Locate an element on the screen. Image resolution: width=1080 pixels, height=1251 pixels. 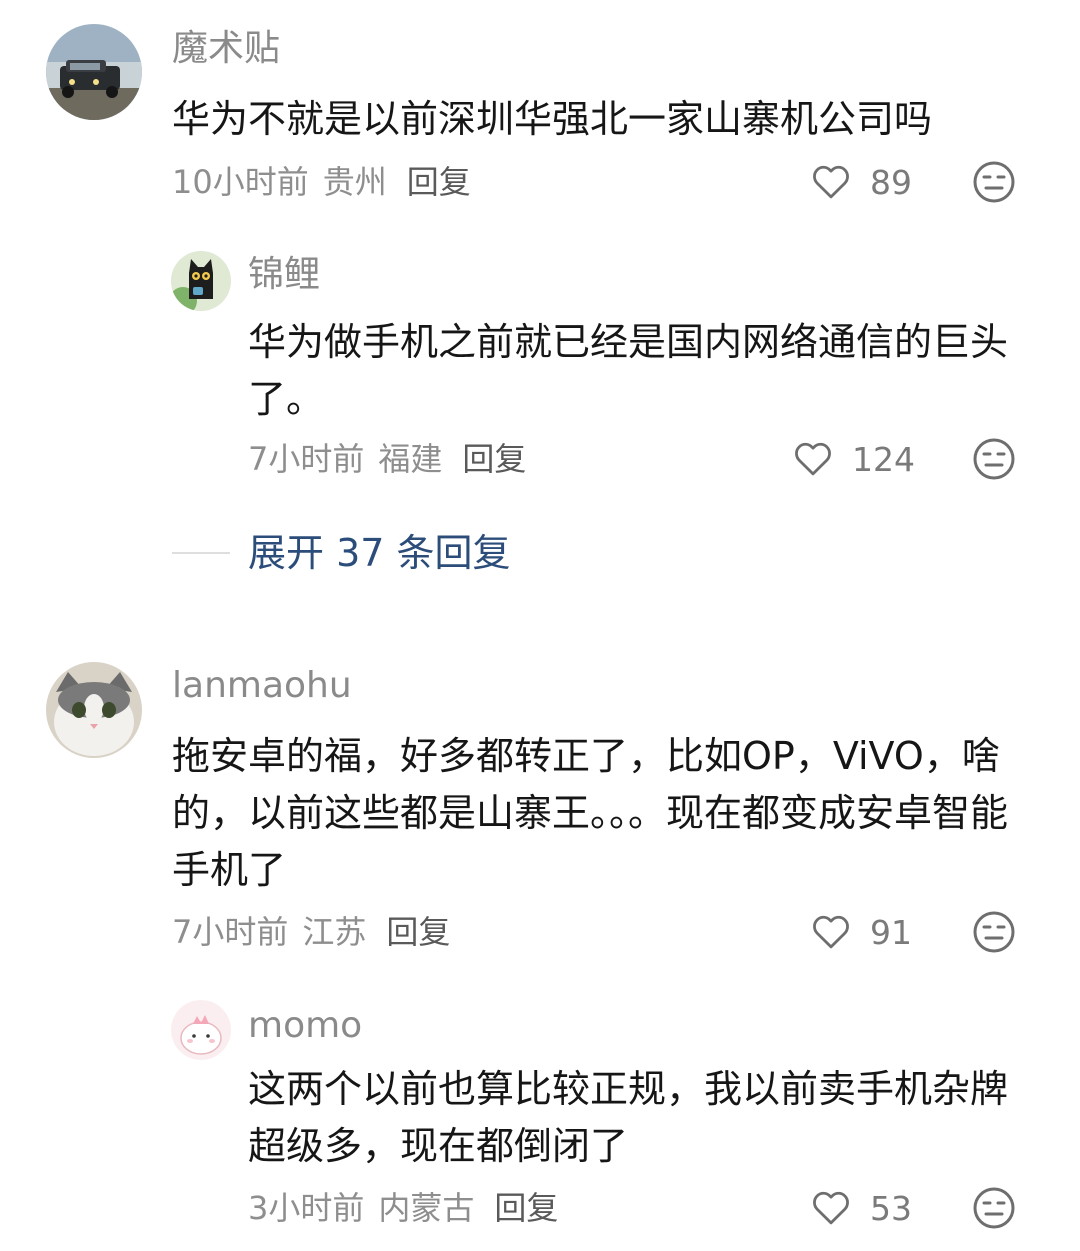
avatar-lanmaohu is located at coordinates (94, 710).